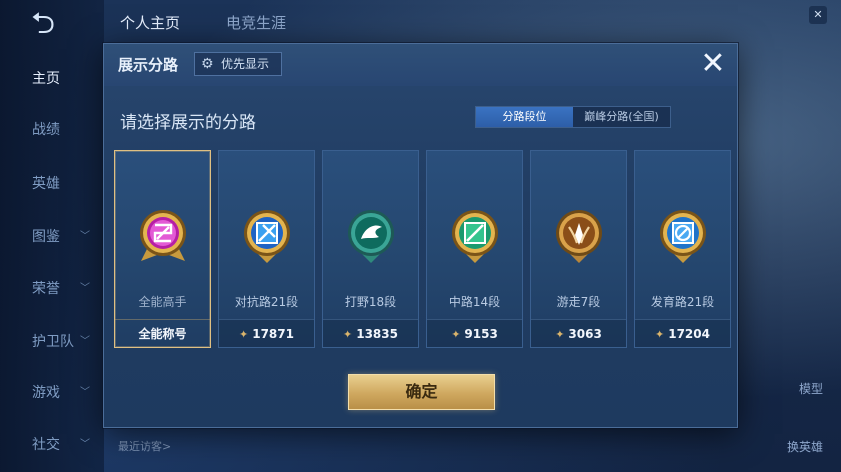  What do you see at coordinates (370, 302) in the screenshot?
I see `lane-name: 打野18段` at bounding box center [370, 302].